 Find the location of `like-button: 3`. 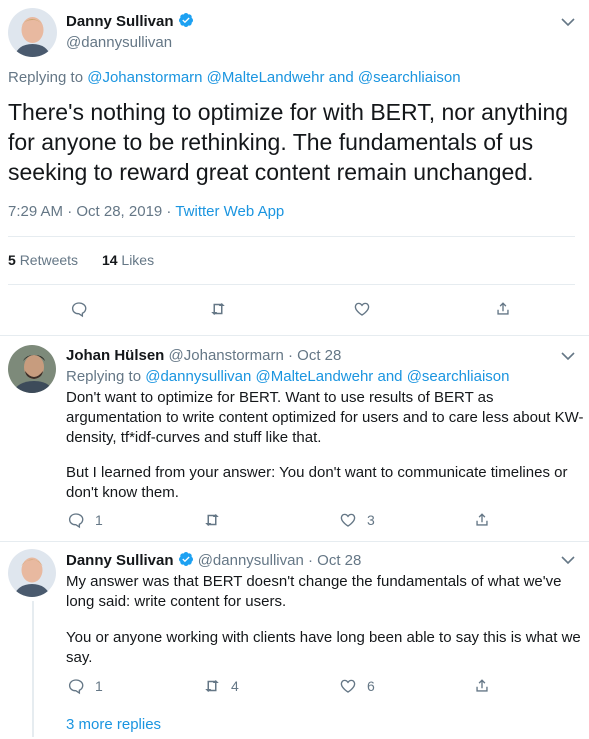

like-button: 3 is located at coordinates (357, 520).